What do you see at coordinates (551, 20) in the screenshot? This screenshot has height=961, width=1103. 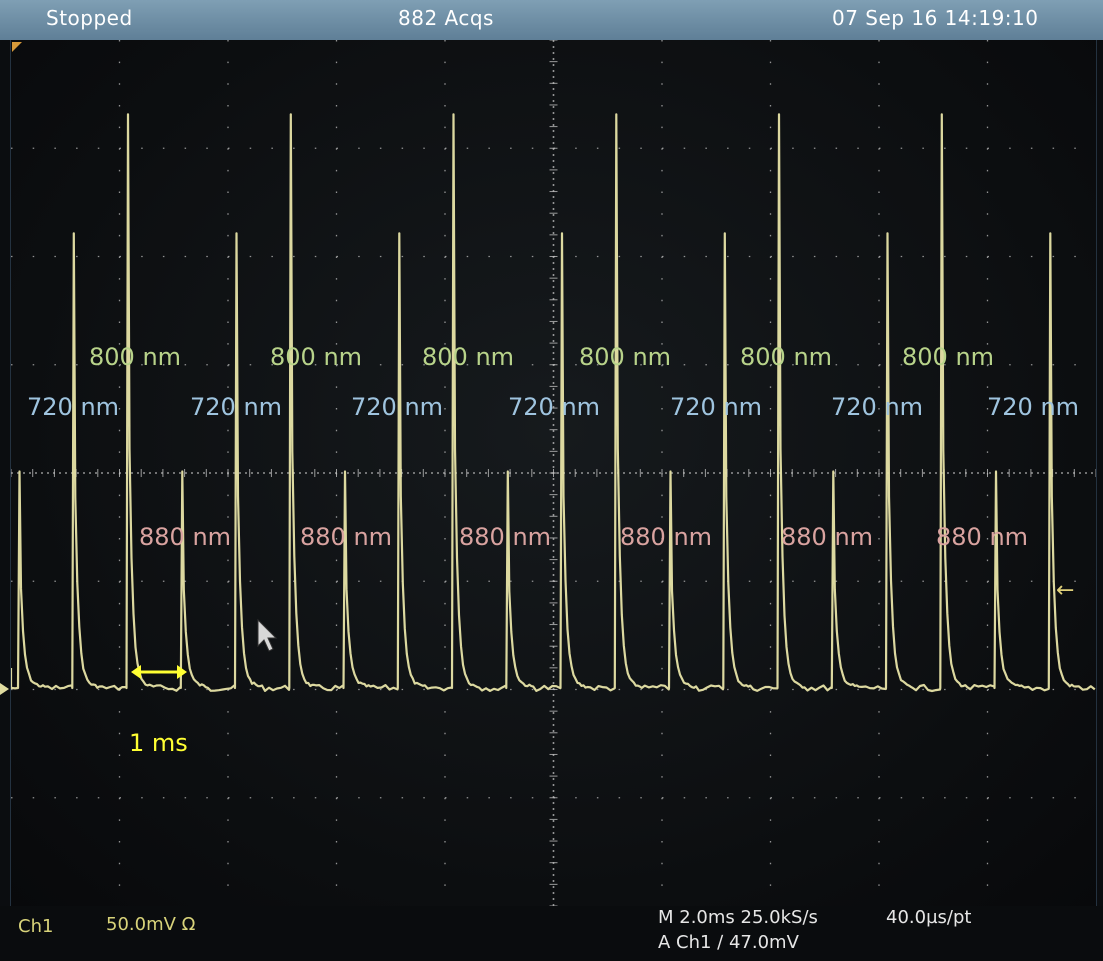 I see `status-bar: Stopped 882 Acqs 07 Sep 16 14:19:10` at bounding box center [551, 20].